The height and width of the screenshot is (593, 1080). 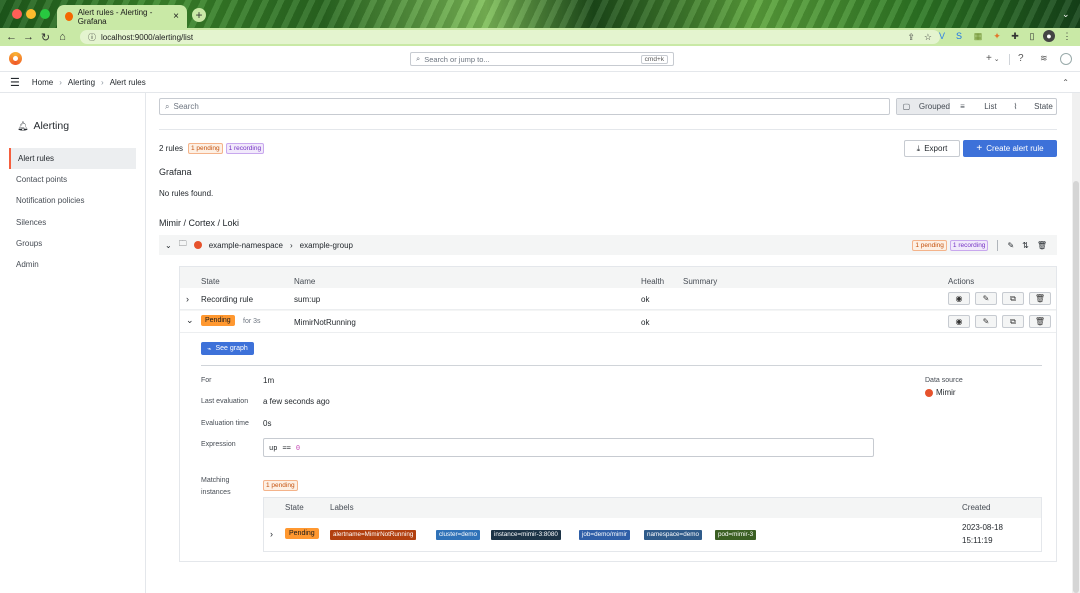 I want to click on expression-label: Expression, so click(x=218, y=444).